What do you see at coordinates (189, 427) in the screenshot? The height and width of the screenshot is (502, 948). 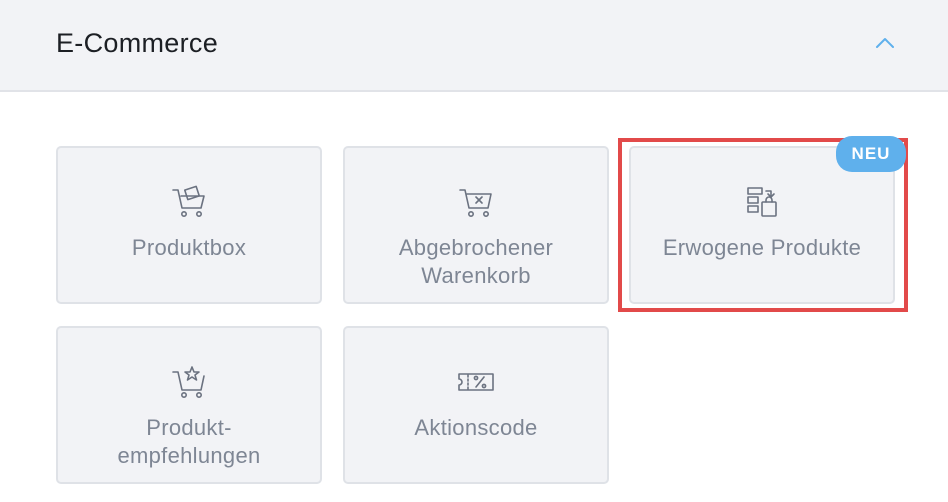 I see `tile-label-line1: Produkt-` at bounding box center [189, 427].